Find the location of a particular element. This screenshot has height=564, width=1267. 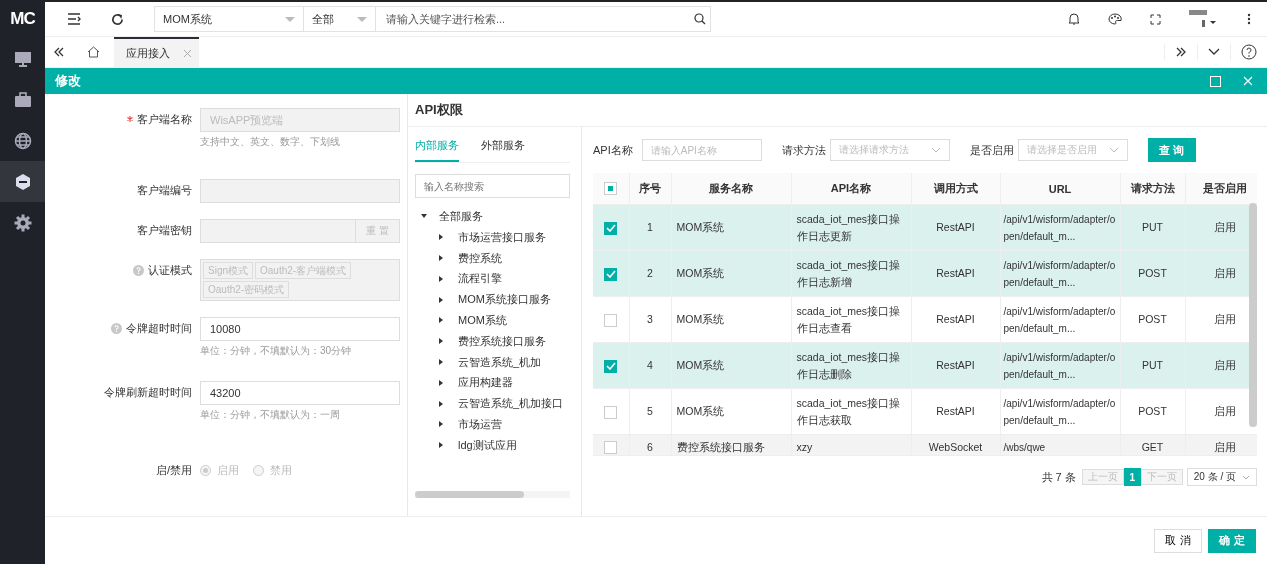

globe-icon is located at coordinates (22, 140).